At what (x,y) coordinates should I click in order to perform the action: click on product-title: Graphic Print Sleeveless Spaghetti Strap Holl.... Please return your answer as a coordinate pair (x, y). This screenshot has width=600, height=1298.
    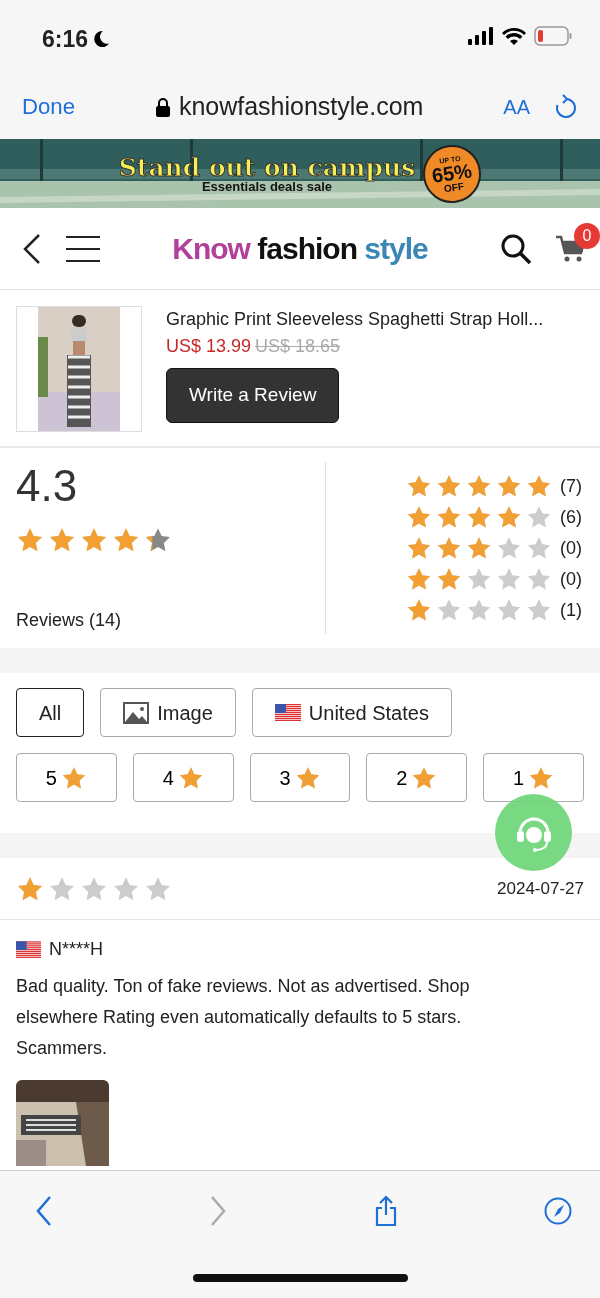
    Looking at the image, I should click on (355, 319).